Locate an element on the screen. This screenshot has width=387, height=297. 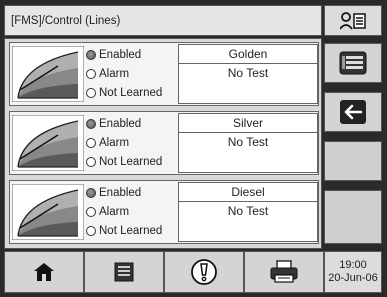
printer-icon is located at coordinates (284, 271).